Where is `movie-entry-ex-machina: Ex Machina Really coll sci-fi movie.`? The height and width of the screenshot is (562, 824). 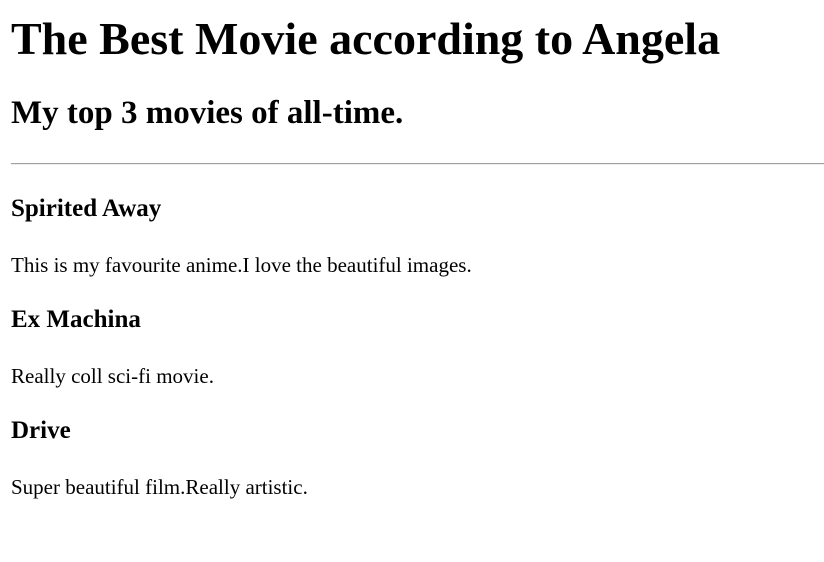 movie-entry-ex-machina: Ex Machina Really coll sci-fi movie. is located at coordinates (417, 347).